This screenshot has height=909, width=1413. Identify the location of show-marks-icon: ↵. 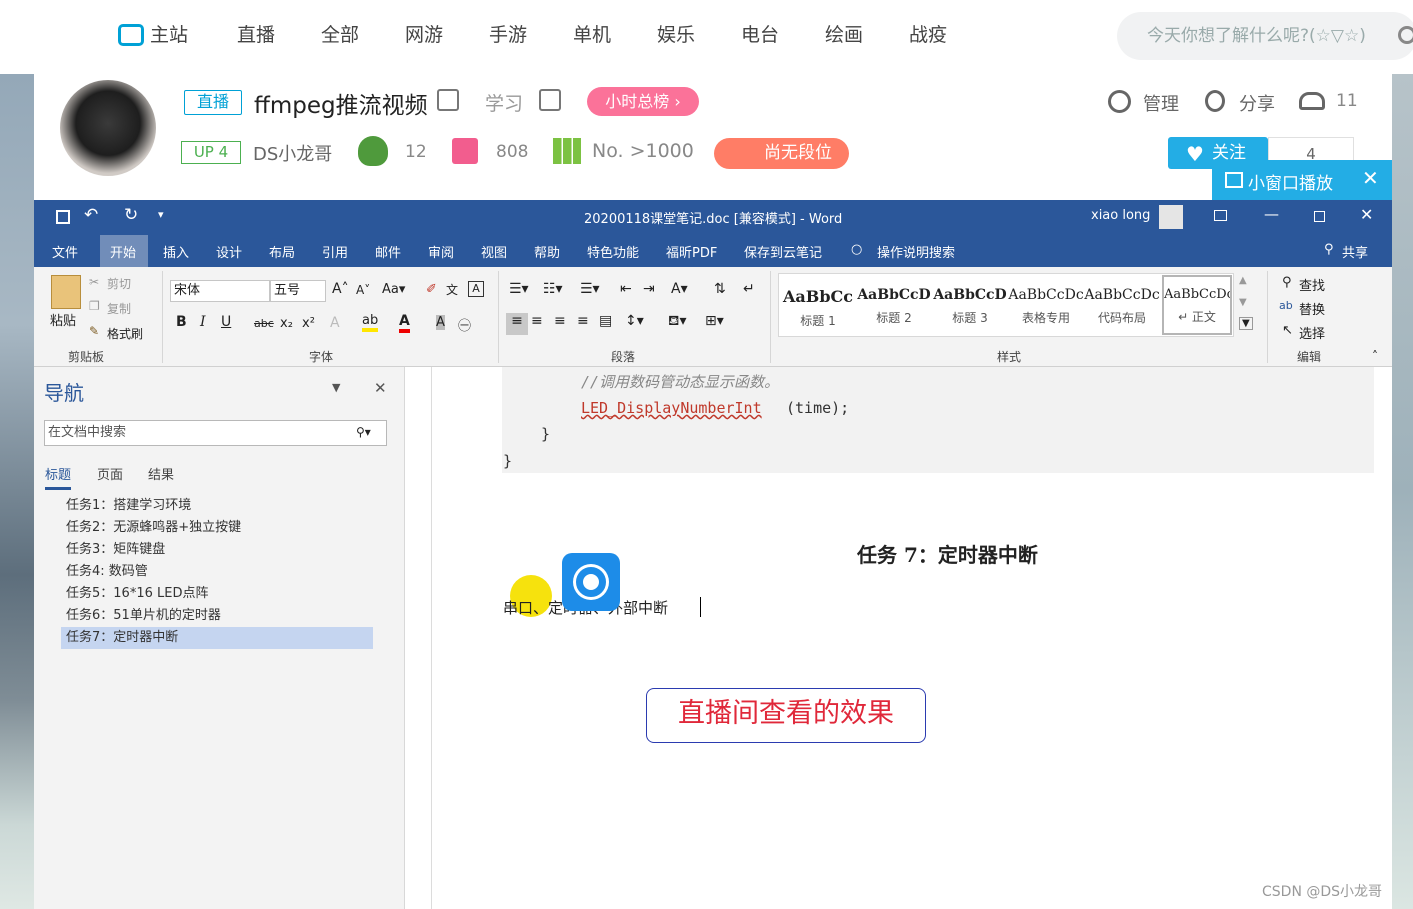
(749, 289).